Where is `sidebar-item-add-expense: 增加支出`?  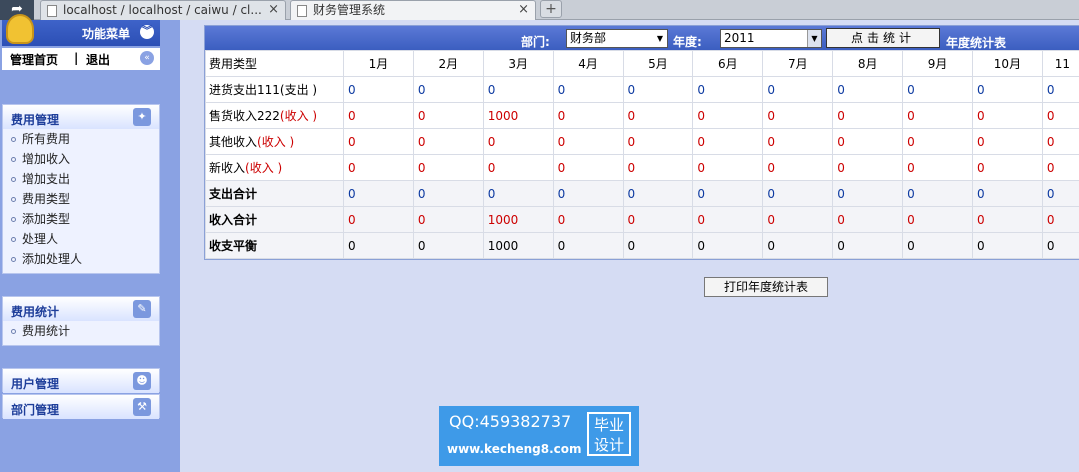
sidebar-item-add-expense: 增加支出 is located at coordinates (81, 179).